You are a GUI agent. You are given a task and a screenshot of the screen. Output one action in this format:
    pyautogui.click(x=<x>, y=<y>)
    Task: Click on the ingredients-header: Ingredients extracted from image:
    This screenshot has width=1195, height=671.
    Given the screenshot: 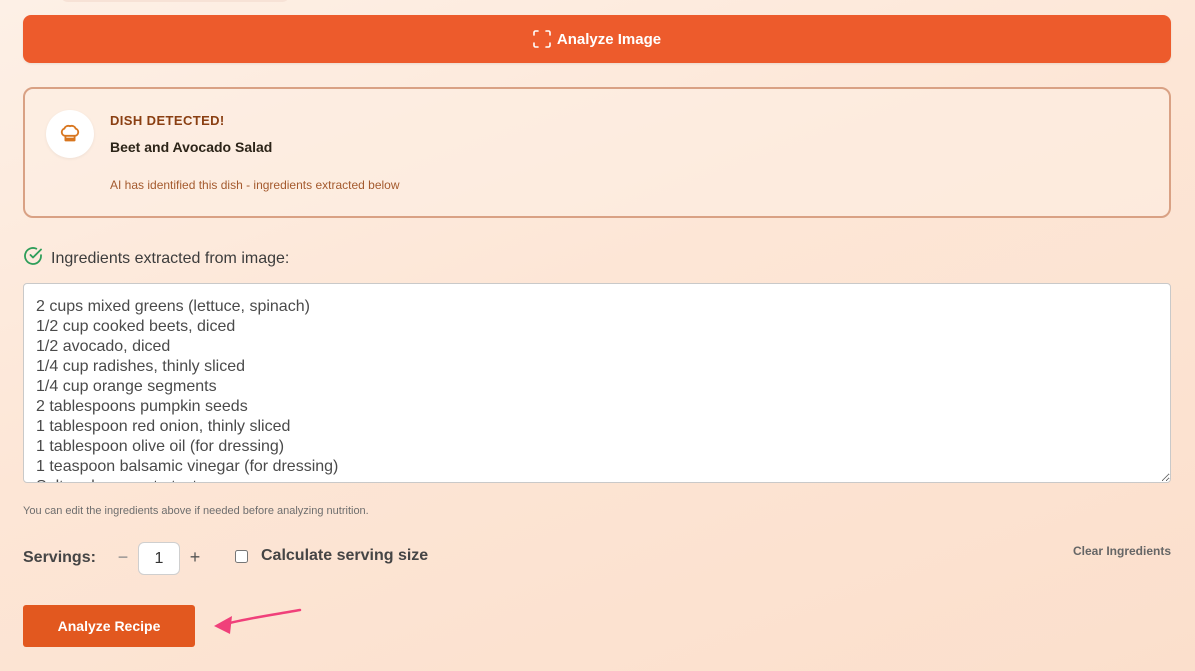 What is the action you would take?
    pyautogui.click(x=156, y=258)
    